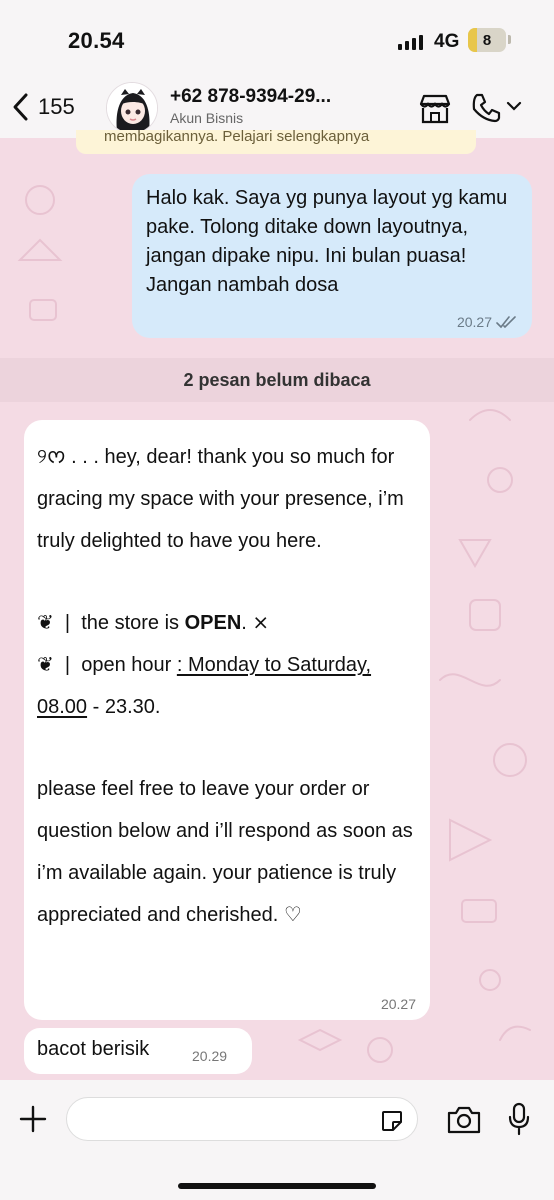 The image size is (554, 1200). I want to click on outgoing-message-time: 20.27, so click(474, 322).